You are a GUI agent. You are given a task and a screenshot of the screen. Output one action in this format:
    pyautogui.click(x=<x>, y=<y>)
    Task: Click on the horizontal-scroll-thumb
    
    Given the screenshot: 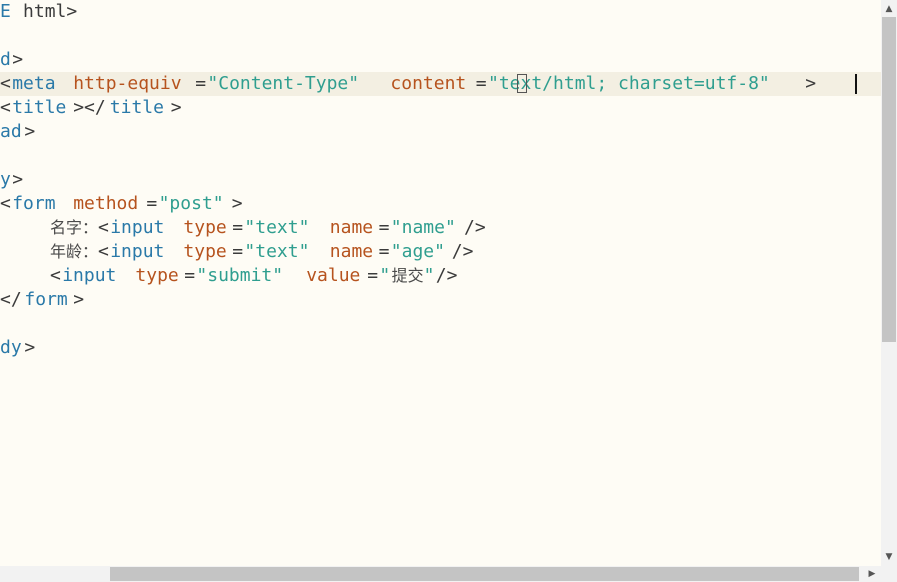 What is the action you would take?
    pyautogui.click(x=484, y=574)
    